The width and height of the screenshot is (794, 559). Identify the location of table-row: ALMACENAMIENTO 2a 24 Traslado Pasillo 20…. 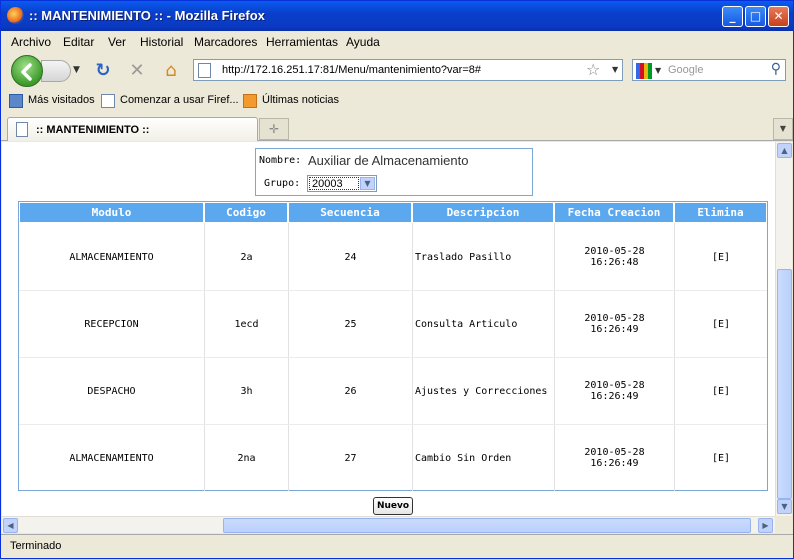
(393, 257).